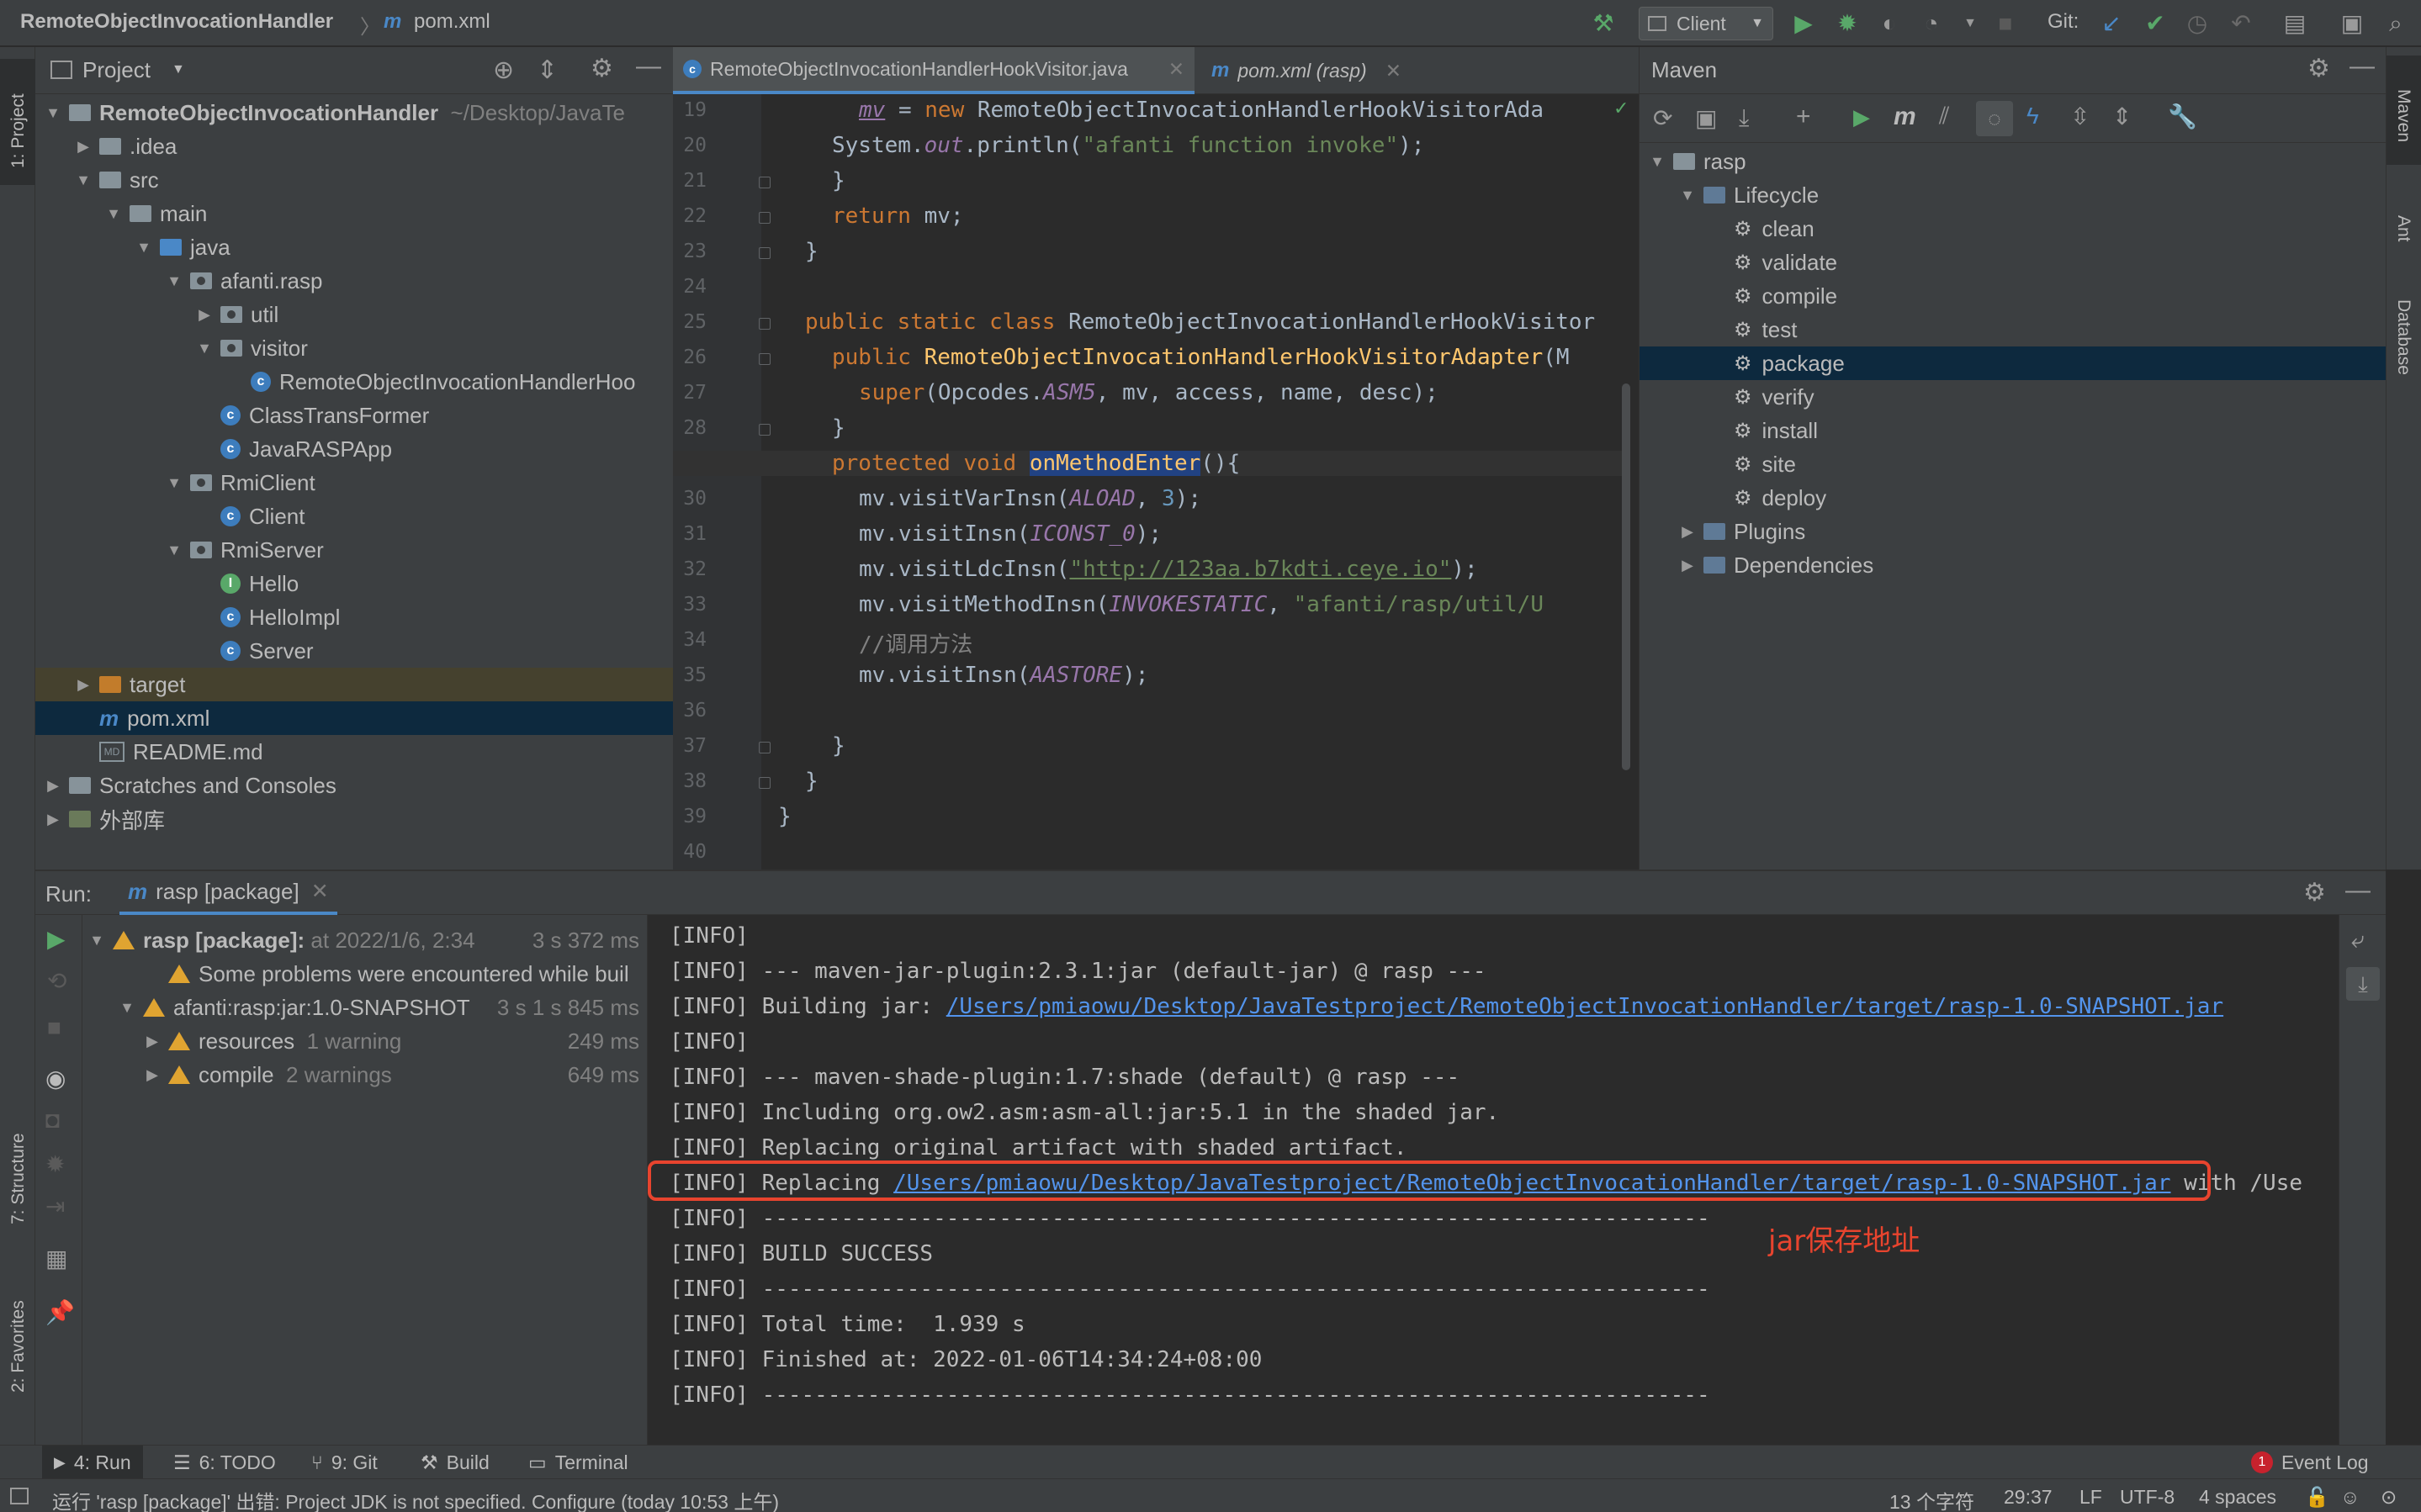 This screenshot has width=2421, height=1512. Describe the element at coordinates (354, 718) in the screenshot. I see `project-tree-item: m pom.xml` at that location.